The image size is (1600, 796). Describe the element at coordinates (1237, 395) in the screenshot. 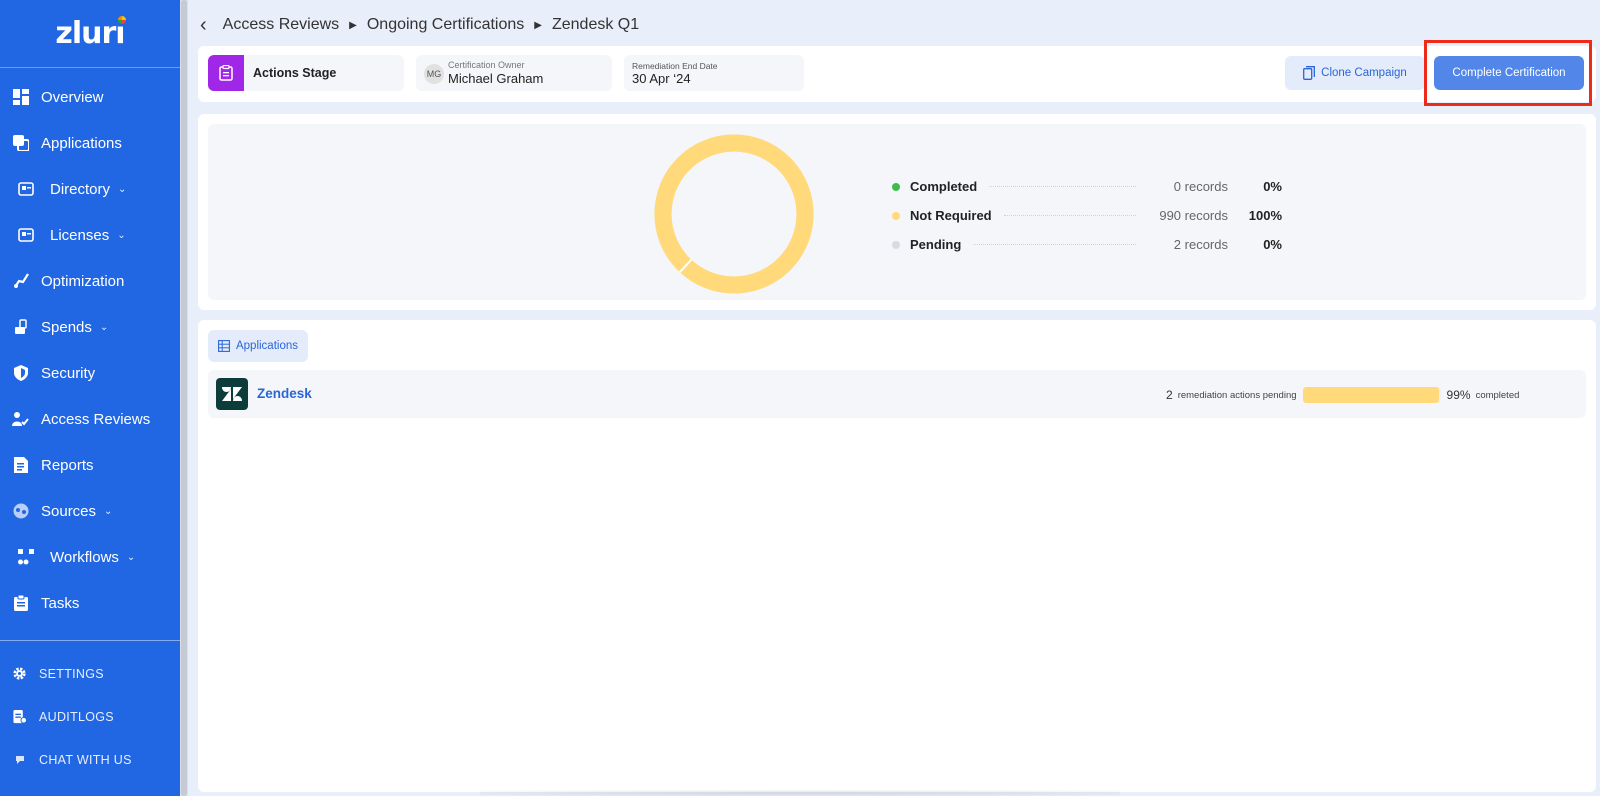

I see `pending-text: remediation actions pending` at that location.